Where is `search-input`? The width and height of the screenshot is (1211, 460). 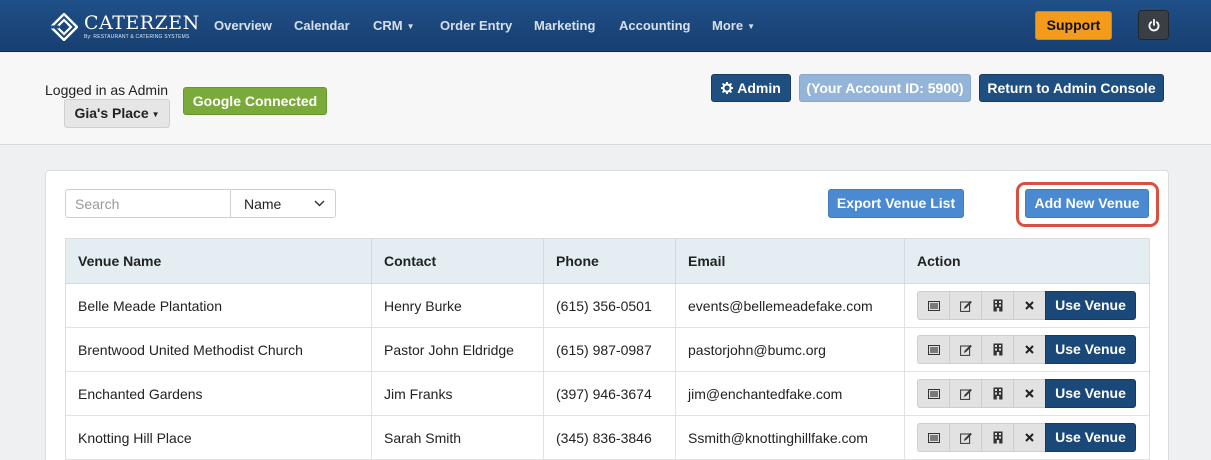 search-input is located at coordinates (148, 203).